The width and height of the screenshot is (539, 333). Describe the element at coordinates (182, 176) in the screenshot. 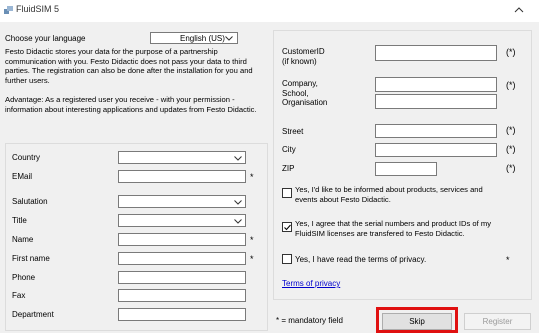

I see `email-field` at that location.